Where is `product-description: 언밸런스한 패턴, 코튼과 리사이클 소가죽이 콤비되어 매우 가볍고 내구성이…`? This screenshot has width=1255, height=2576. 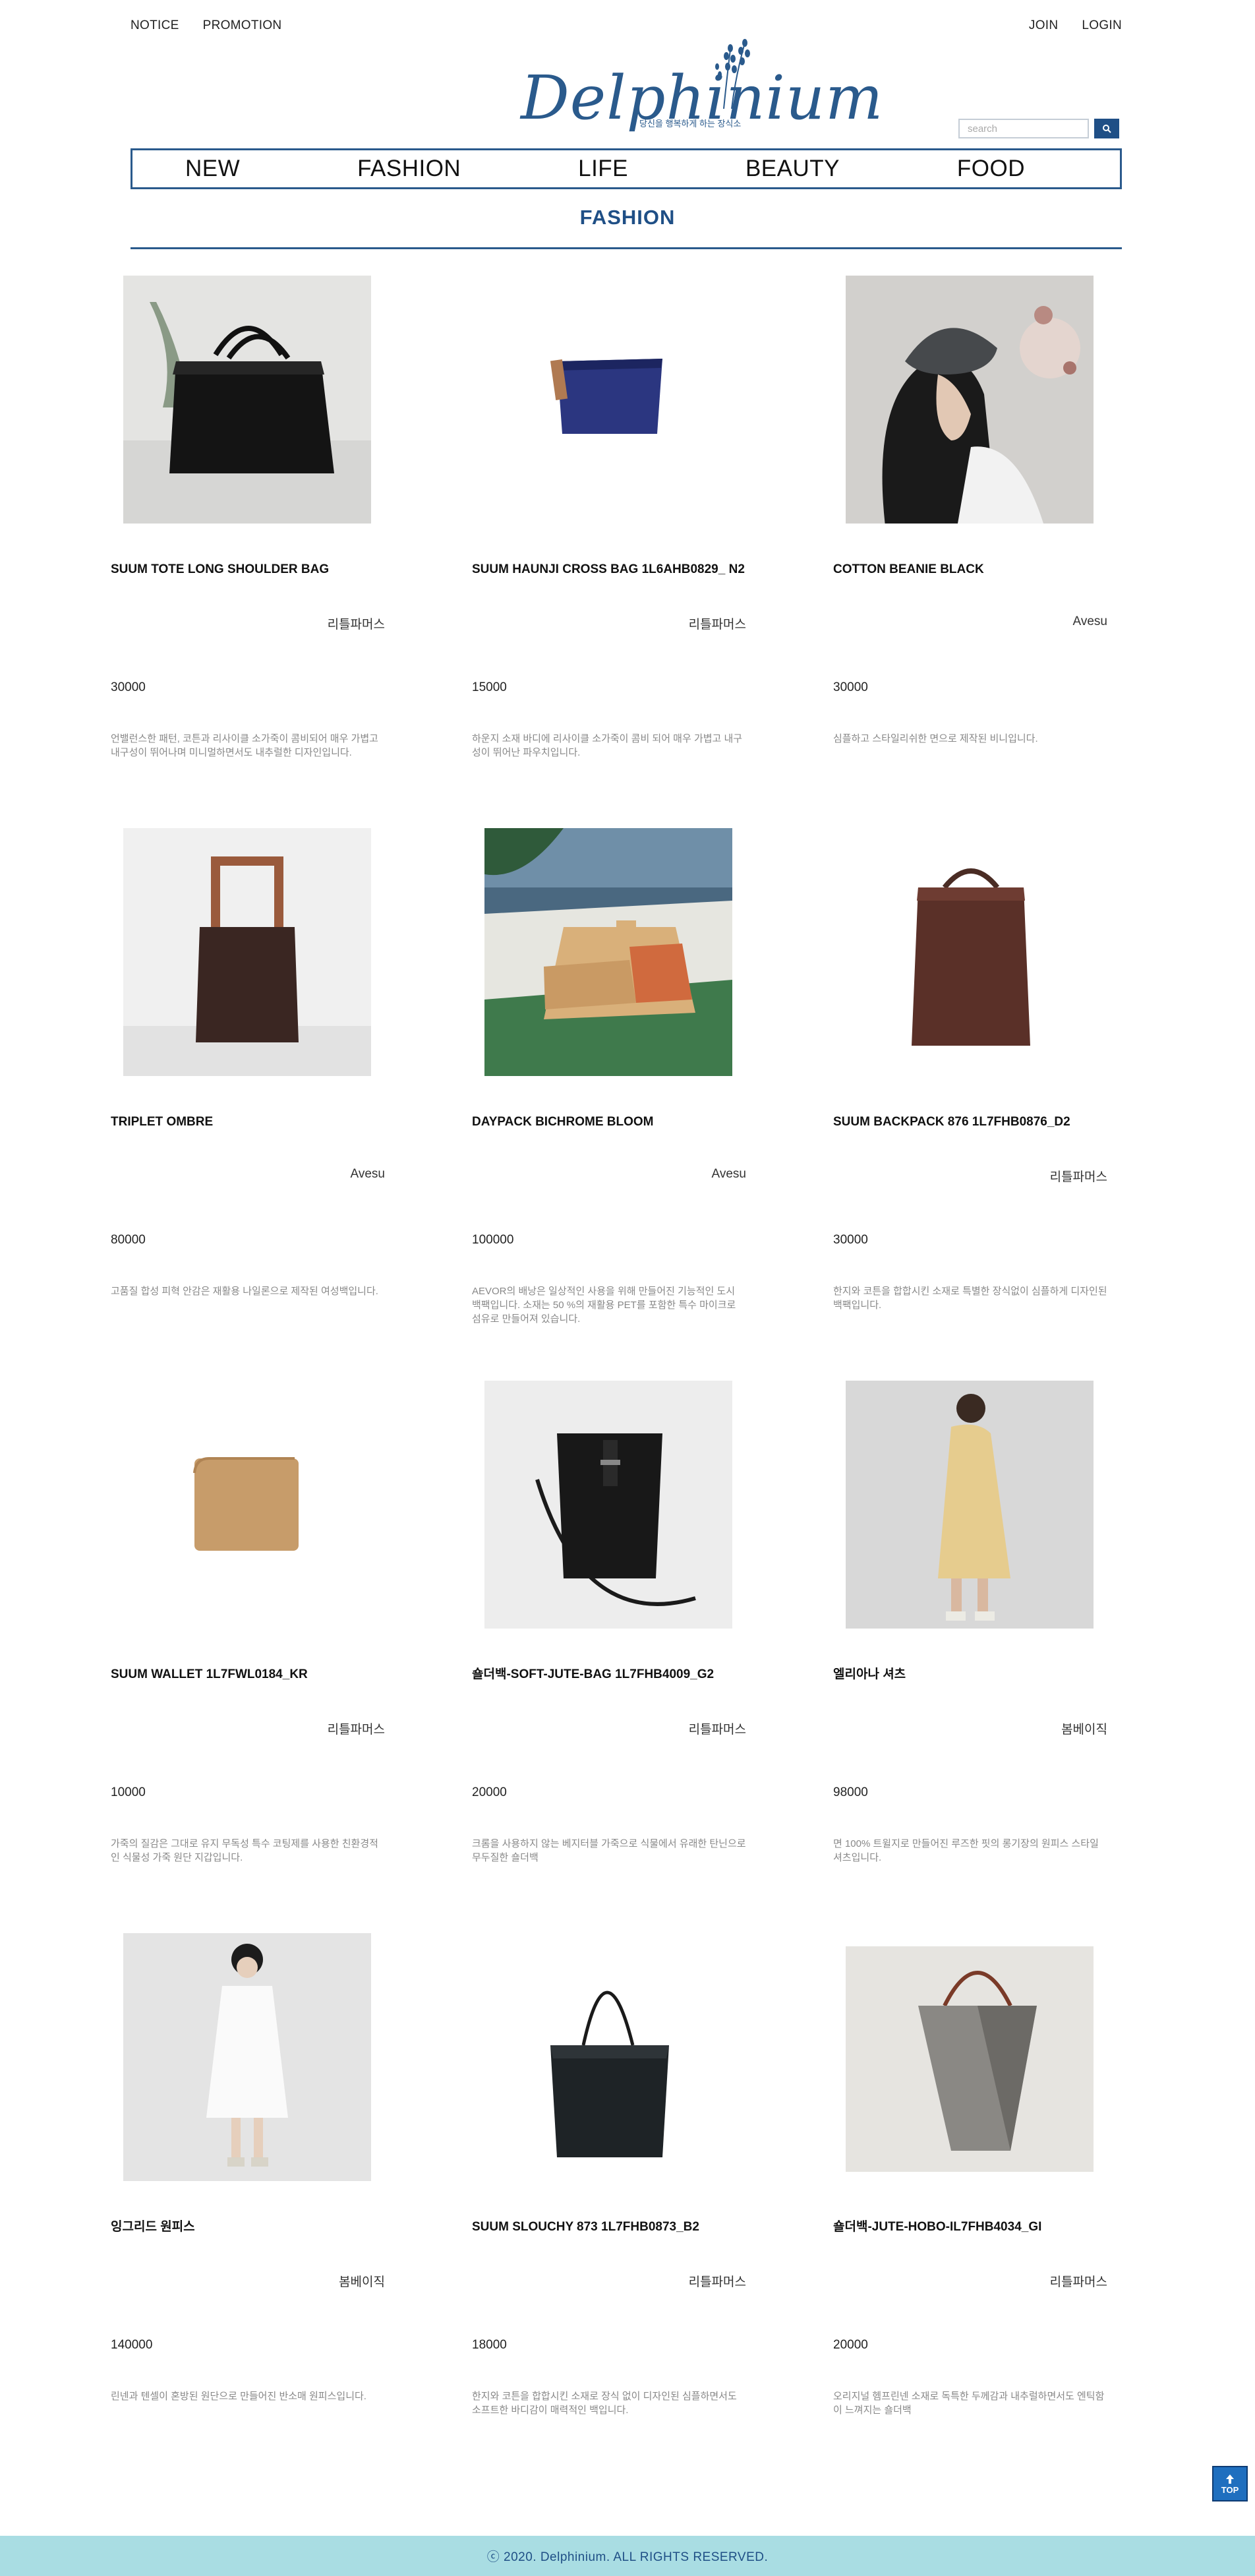
product-description: 언밸런스한 패턴, 코튼과 리사이클 소가죽이 콤비되어 매우 가볍고 내구성이… is located at coordinates (244, 746).